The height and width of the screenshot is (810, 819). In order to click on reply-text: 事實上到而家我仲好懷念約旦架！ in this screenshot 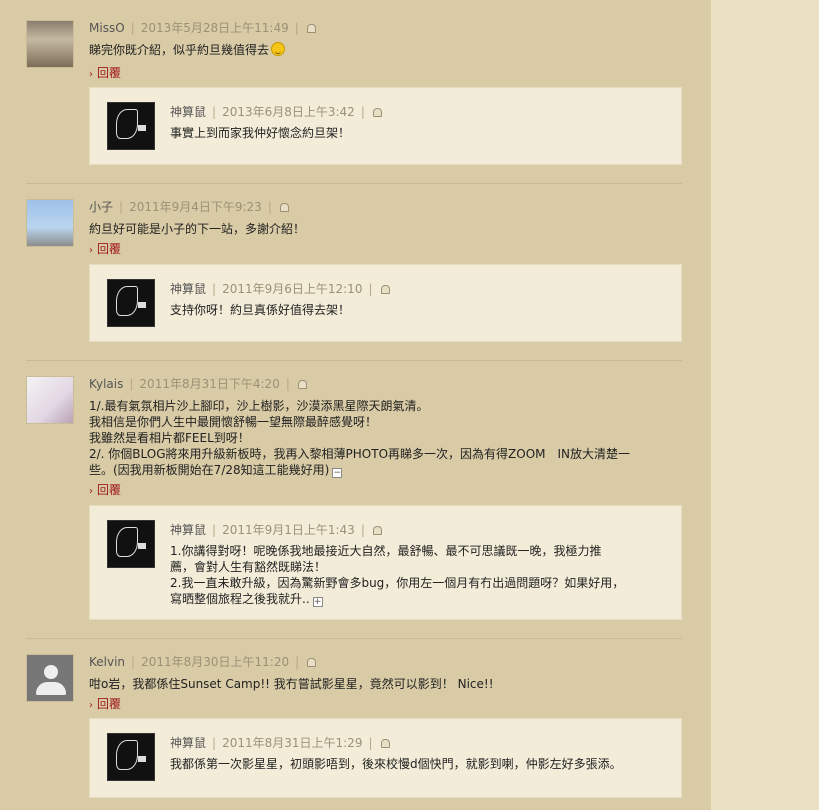, I will do `click(260, 133)`.